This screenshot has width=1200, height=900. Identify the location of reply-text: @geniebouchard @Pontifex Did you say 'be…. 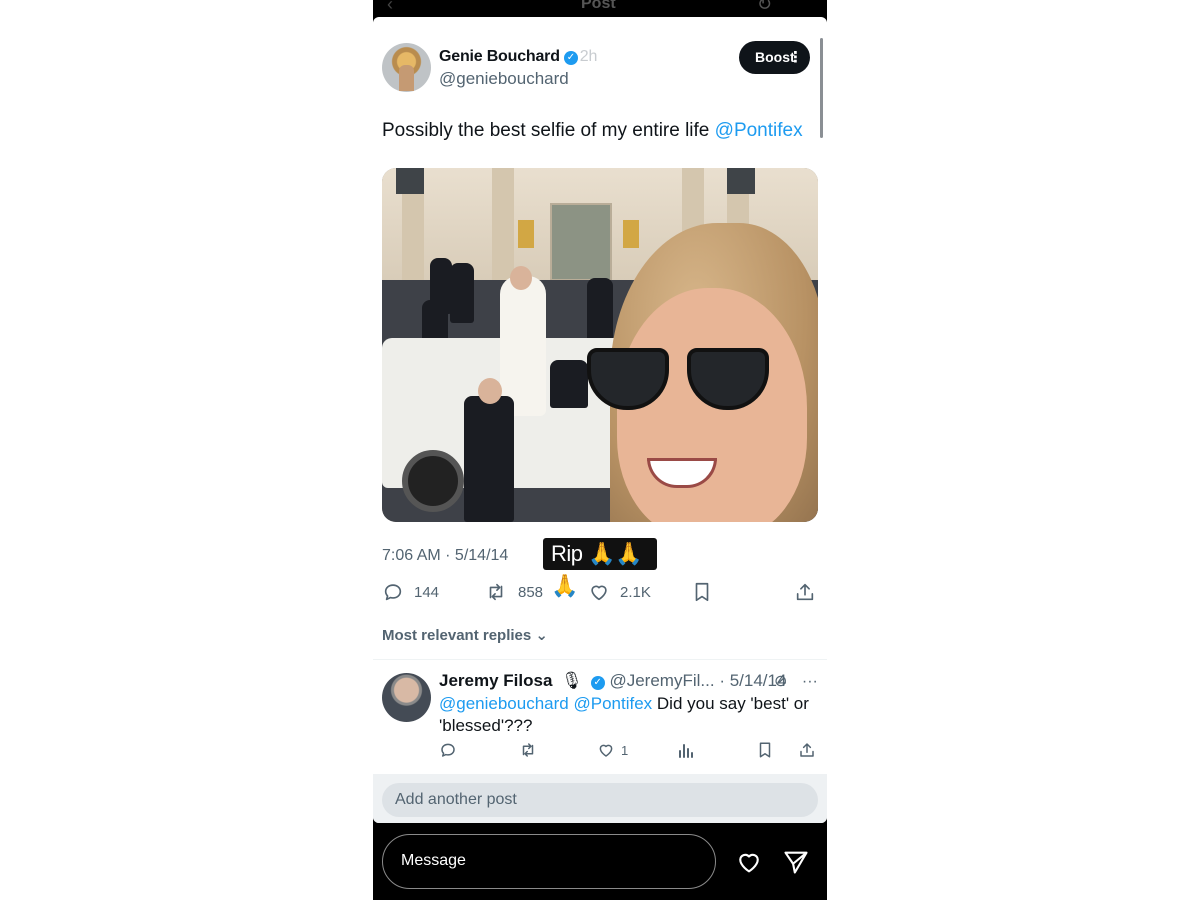
(624, 715).